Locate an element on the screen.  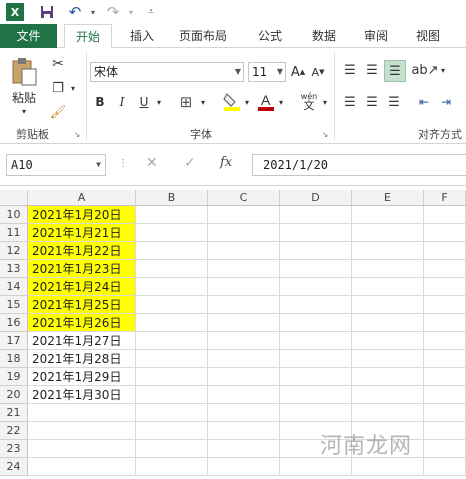
insert-function-icon: fx is located at coordinates (226, 162).